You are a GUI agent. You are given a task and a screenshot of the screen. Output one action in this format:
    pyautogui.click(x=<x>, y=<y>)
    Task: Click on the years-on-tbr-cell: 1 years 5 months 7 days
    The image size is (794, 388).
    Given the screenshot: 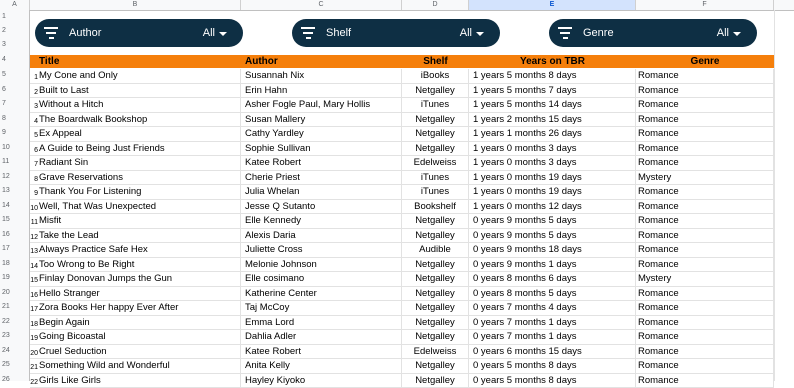 What is the action you would take?
    pyautogui.click(x=552, y=91)
    